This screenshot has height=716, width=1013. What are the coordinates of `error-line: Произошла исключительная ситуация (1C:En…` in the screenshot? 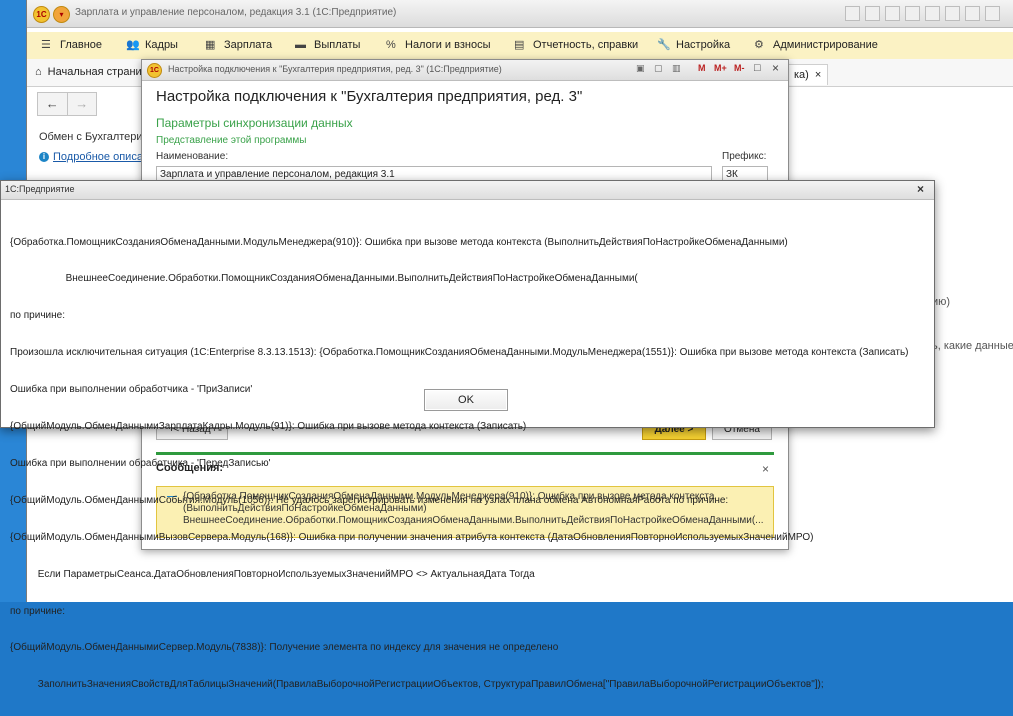 It's located at (459, 353).